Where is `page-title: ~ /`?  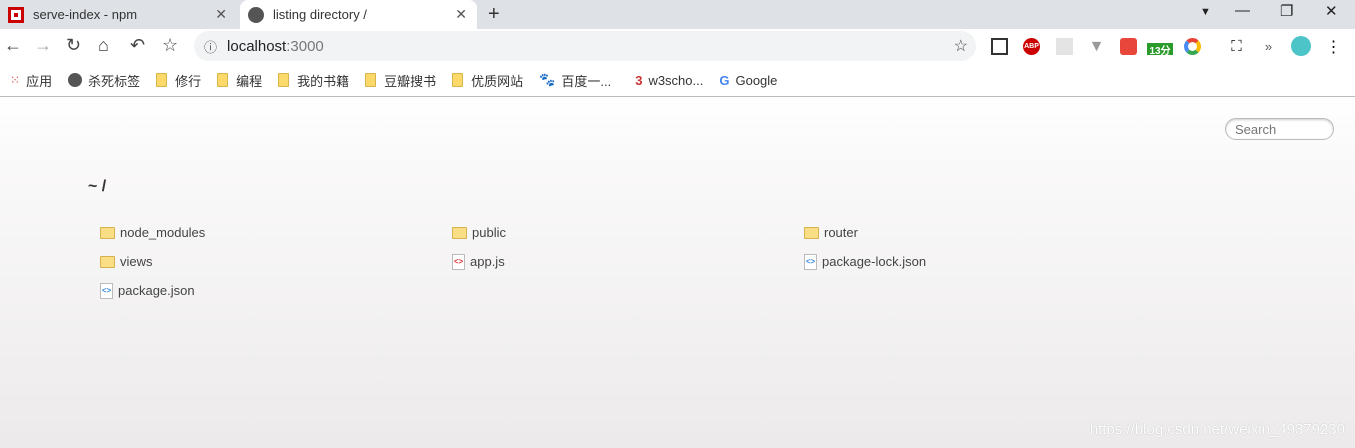 page-title: ~ / is located at coordinates (97, 186).